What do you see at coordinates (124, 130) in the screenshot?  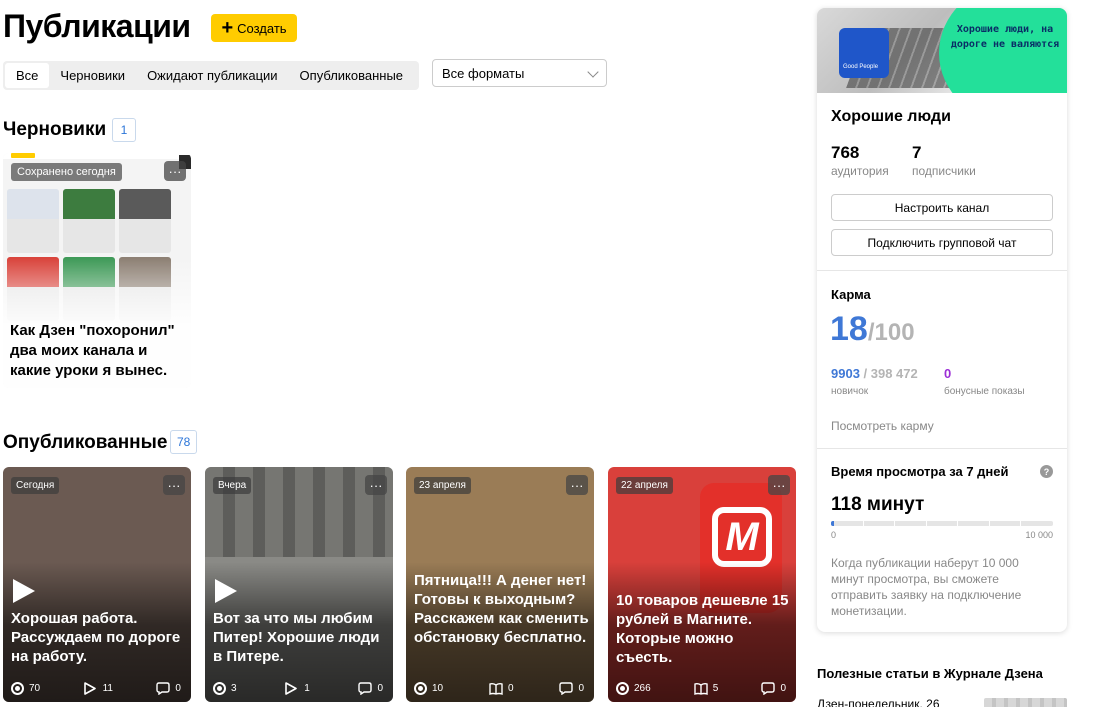 I see `drafts-count-badge: 1` at bounding box center [124, 130].